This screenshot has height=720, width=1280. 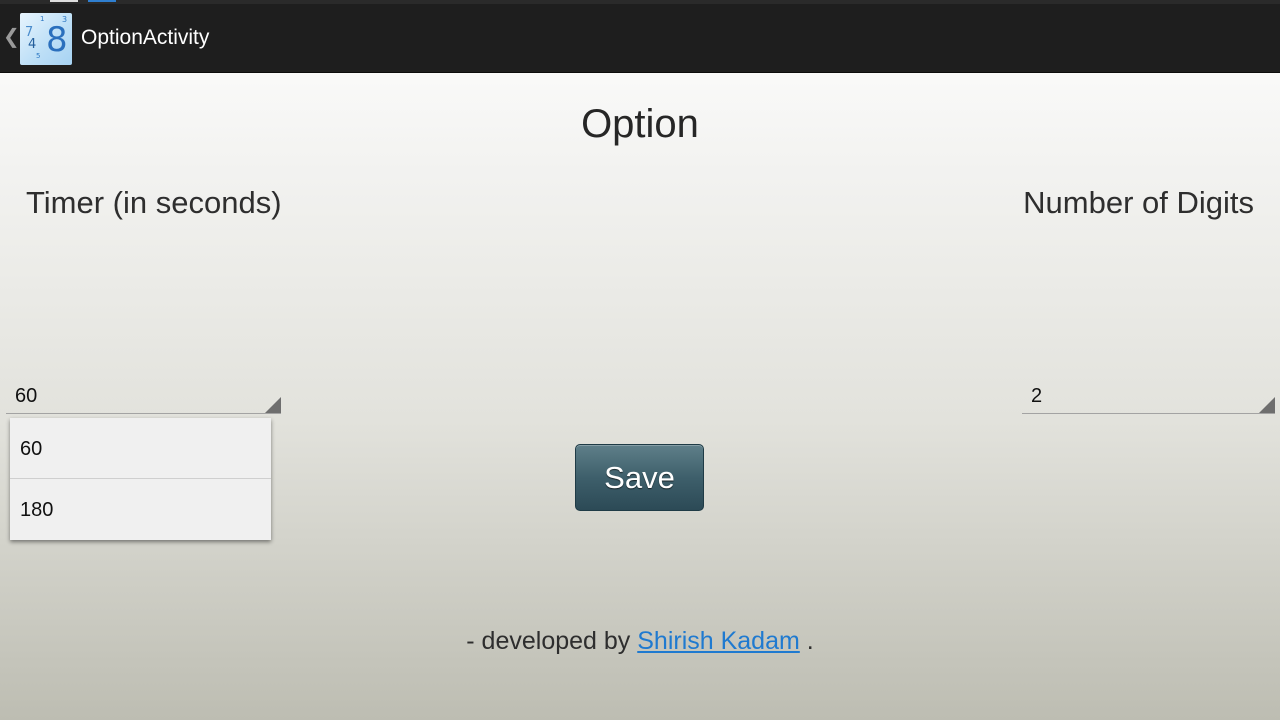 I want to click on timer-spinner: 60, so click(x=143, y=397).